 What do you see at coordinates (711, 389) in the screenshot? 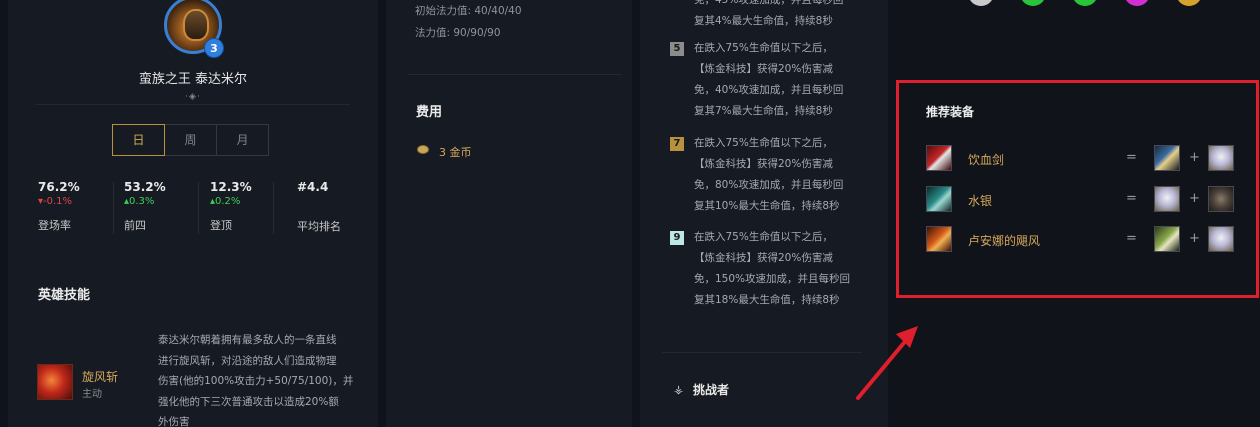
I see `trait-name: 挑战者` at bounding box center [711, 389].